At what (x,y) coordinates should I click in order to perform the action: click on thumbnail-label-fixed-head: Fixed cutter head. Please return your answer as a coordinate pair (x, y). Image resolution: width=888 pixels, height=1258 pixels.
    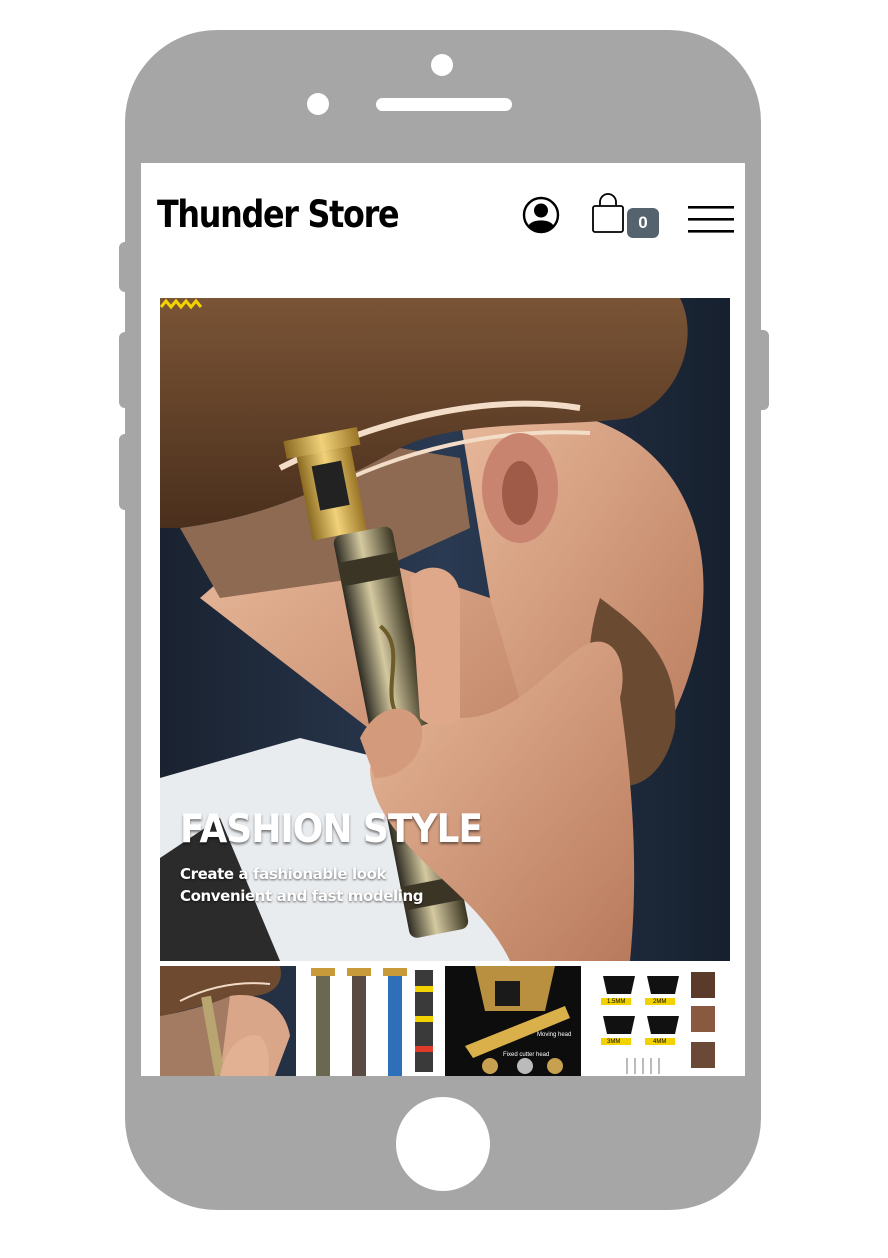
    Looking at the image, I should click on (526, 1055).